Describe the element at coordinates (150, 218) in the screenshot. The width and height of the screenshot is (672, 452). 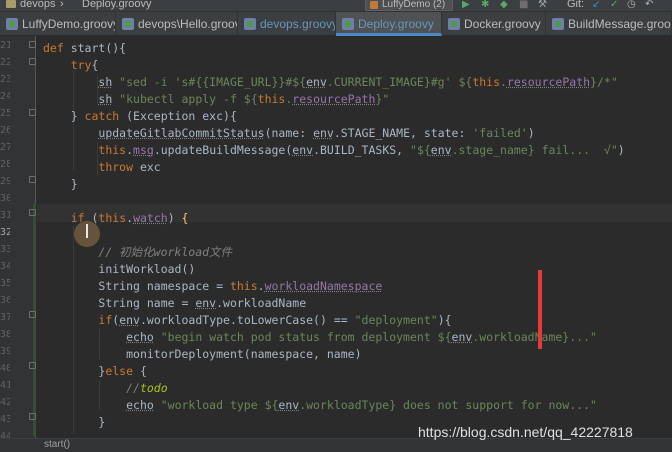
I see `code-token: watch` at that location.